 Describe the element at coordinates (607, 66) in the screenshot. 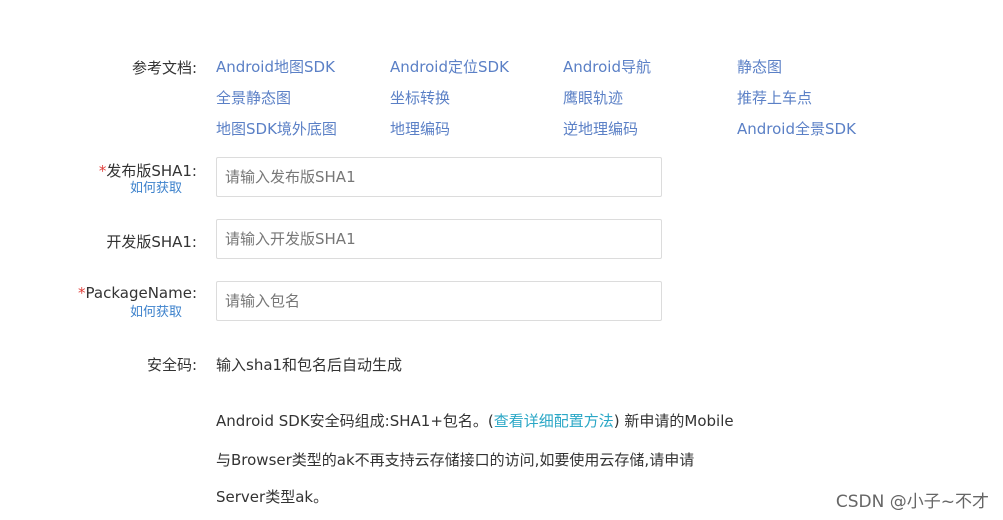

I see `doc-link-android-navigation: Android导航` at that location.